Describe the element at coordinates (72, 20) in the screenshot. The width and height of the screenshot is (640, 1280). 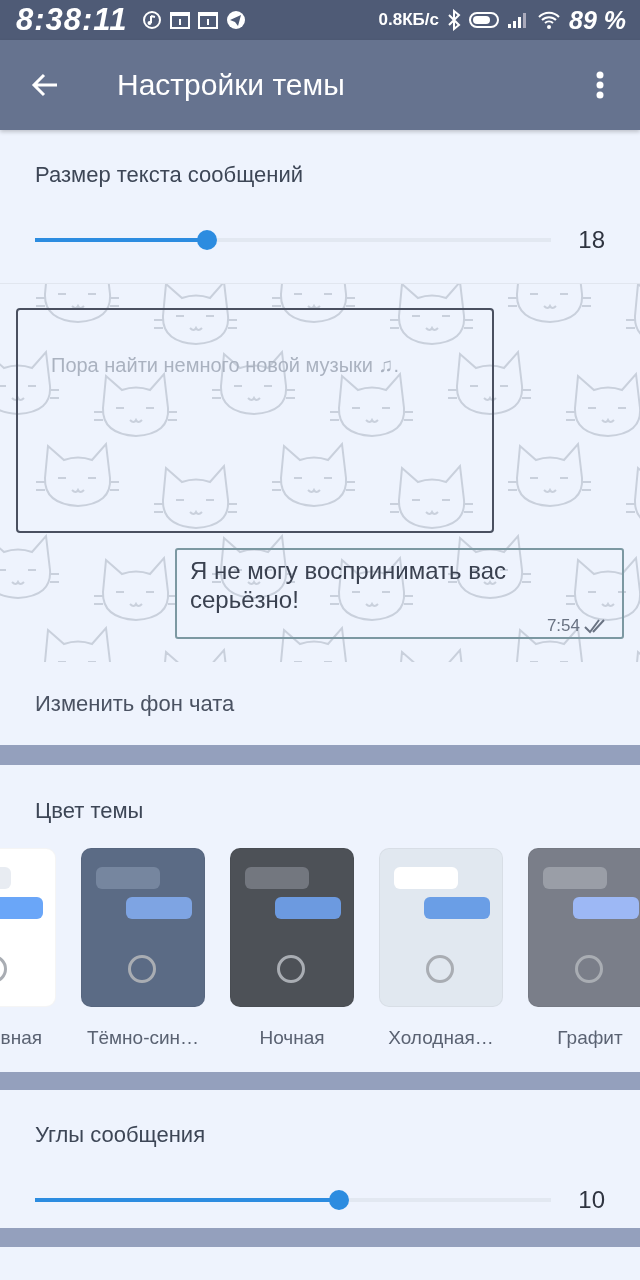
I see `clock-time: 8:38:11` at that location.